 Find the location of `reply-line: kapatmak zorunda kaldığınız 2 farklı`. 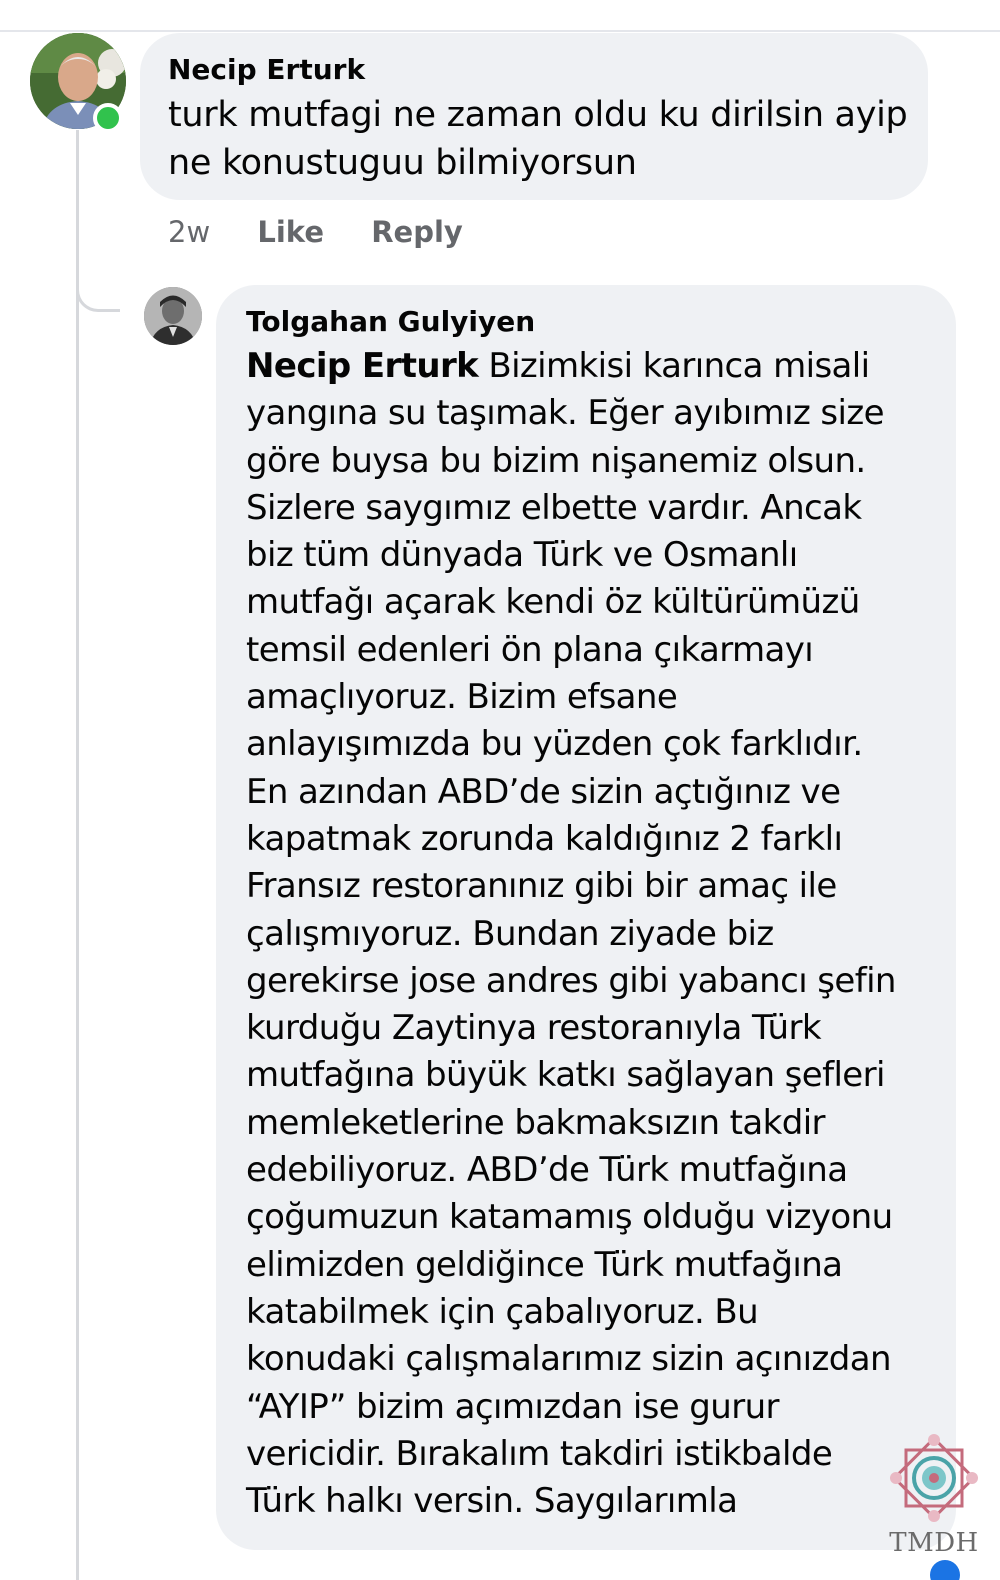

reply-line: kapatmak zorunda kaldığınız 2 farklı is located at coordinates (544, 838).